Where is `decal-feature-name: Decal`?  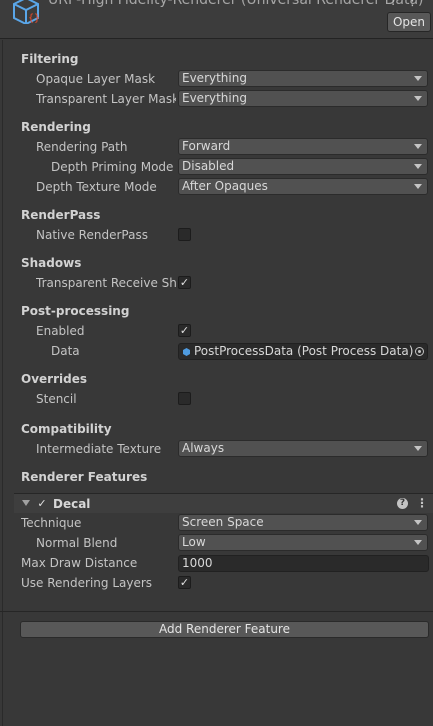 decal-feature-name: Decal is located at coordinates (72, 504).